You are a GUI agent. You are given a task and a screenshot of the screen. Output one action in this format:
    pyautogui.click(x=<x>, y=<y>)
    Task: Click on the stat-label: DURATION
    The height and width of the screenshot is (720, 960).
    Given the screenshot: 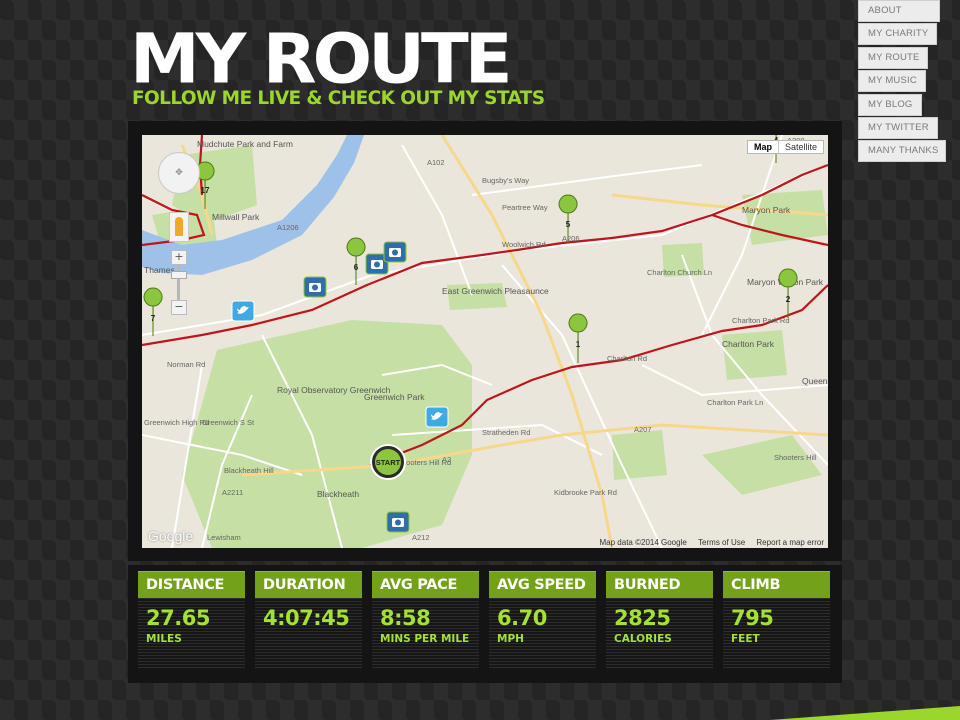 What is the action you would take?
    pyautogui.click(x=308, y=584)
    